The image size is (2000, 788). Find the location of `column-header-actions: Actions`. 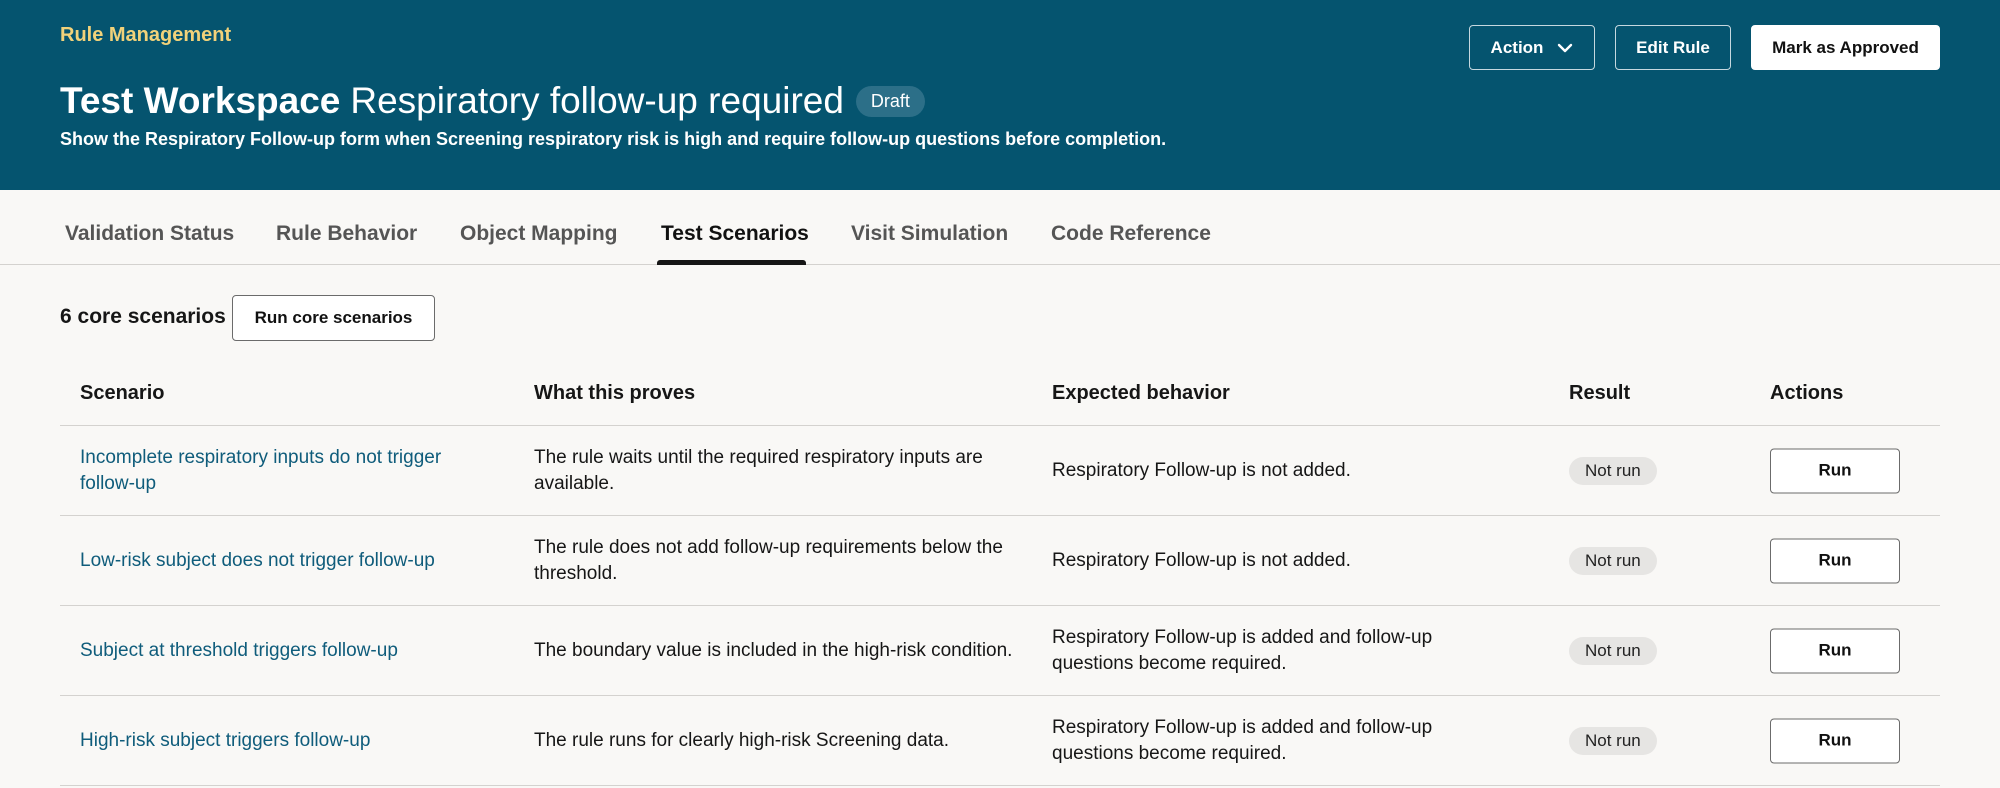

column-header-actions: Actions is located at coordinates (1807, 393).